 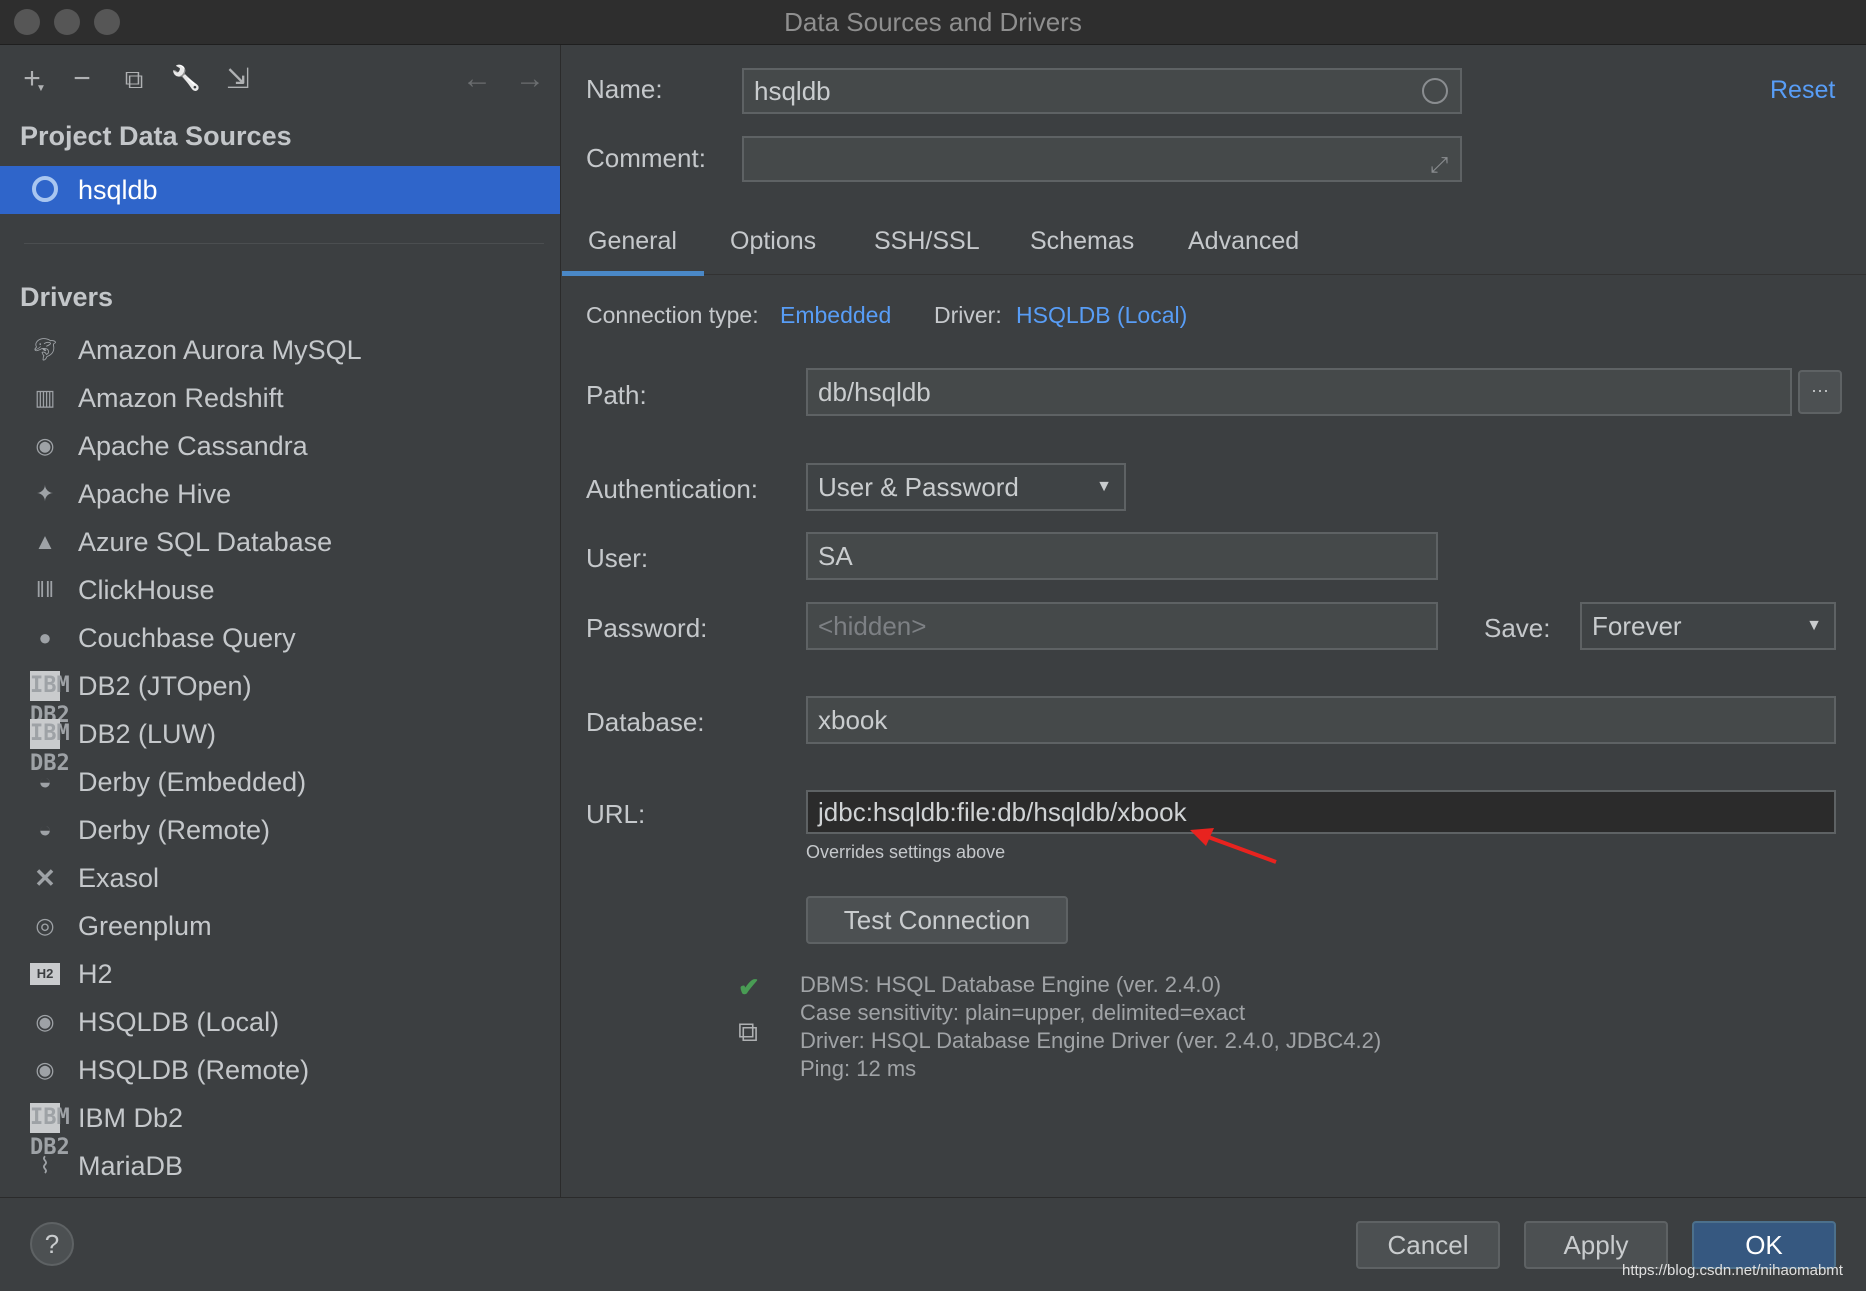 I want to click on azure-icon: ▲, so click(x=45, y=541).